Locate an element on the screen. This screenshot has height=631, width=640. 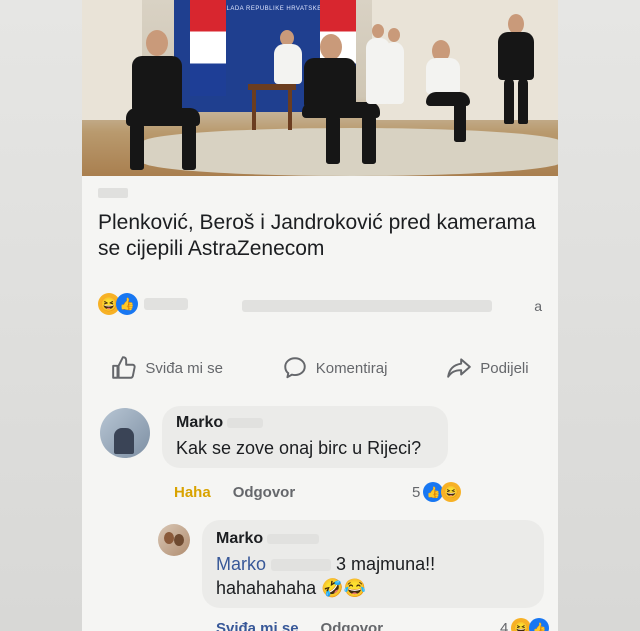
nurse is located at coordinates (288, 64).